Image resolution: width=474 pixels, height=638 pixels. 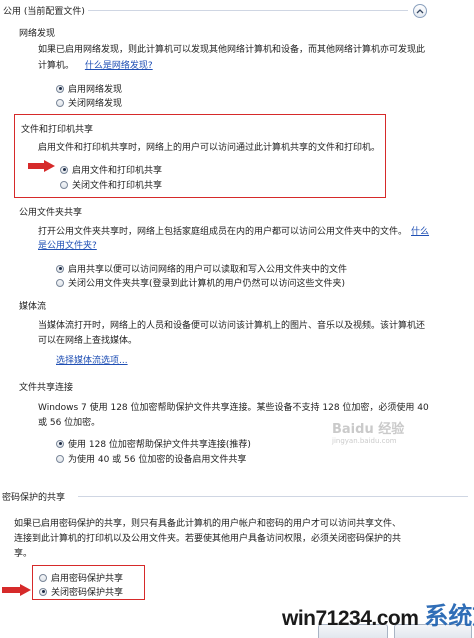 What do you see at coordinates (37, 34) in the screenshot?
I see `network-discovery-header: 网络发现` at bounding box center [37, 34].